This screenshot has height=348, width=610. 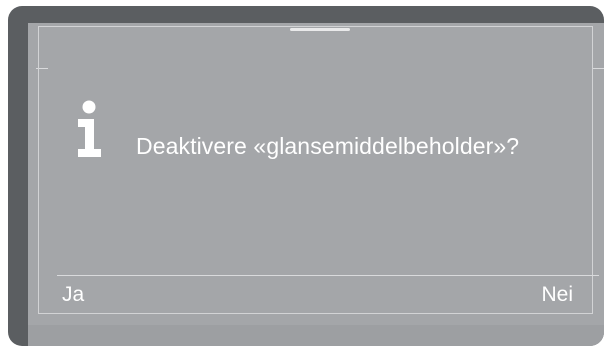 I want to click on button-divider, so click(x=328, y=275).